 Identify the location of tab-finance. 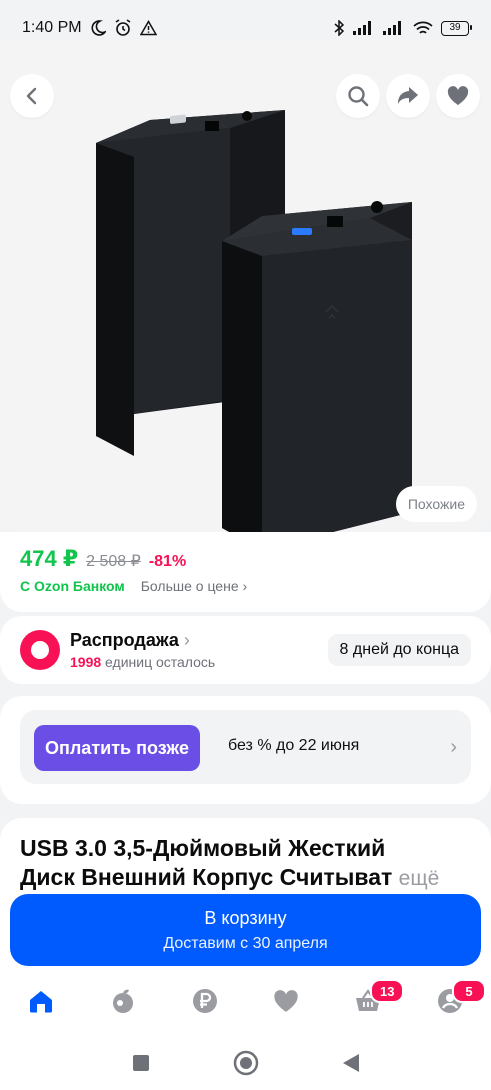
(205, 1001).